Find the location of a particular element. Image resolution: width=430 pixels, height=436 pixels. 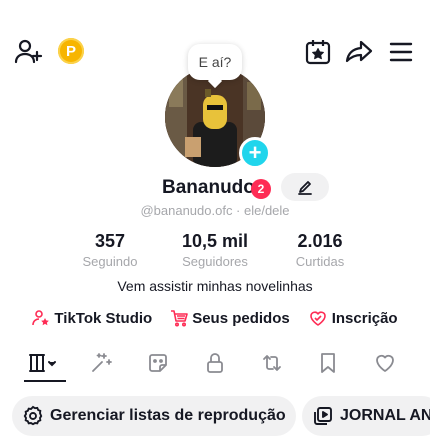

manage-playlists-label: Gerenciar listas de reprodução is located at coordinates (168, 415).